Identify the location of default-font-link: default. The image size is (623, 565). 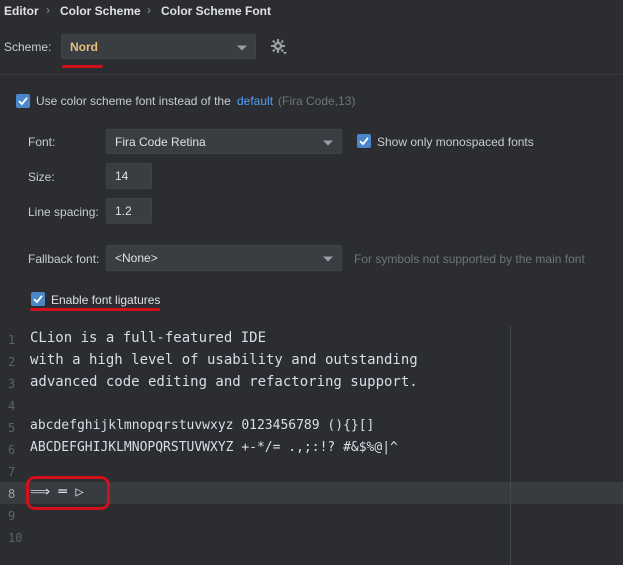
(255, 101).